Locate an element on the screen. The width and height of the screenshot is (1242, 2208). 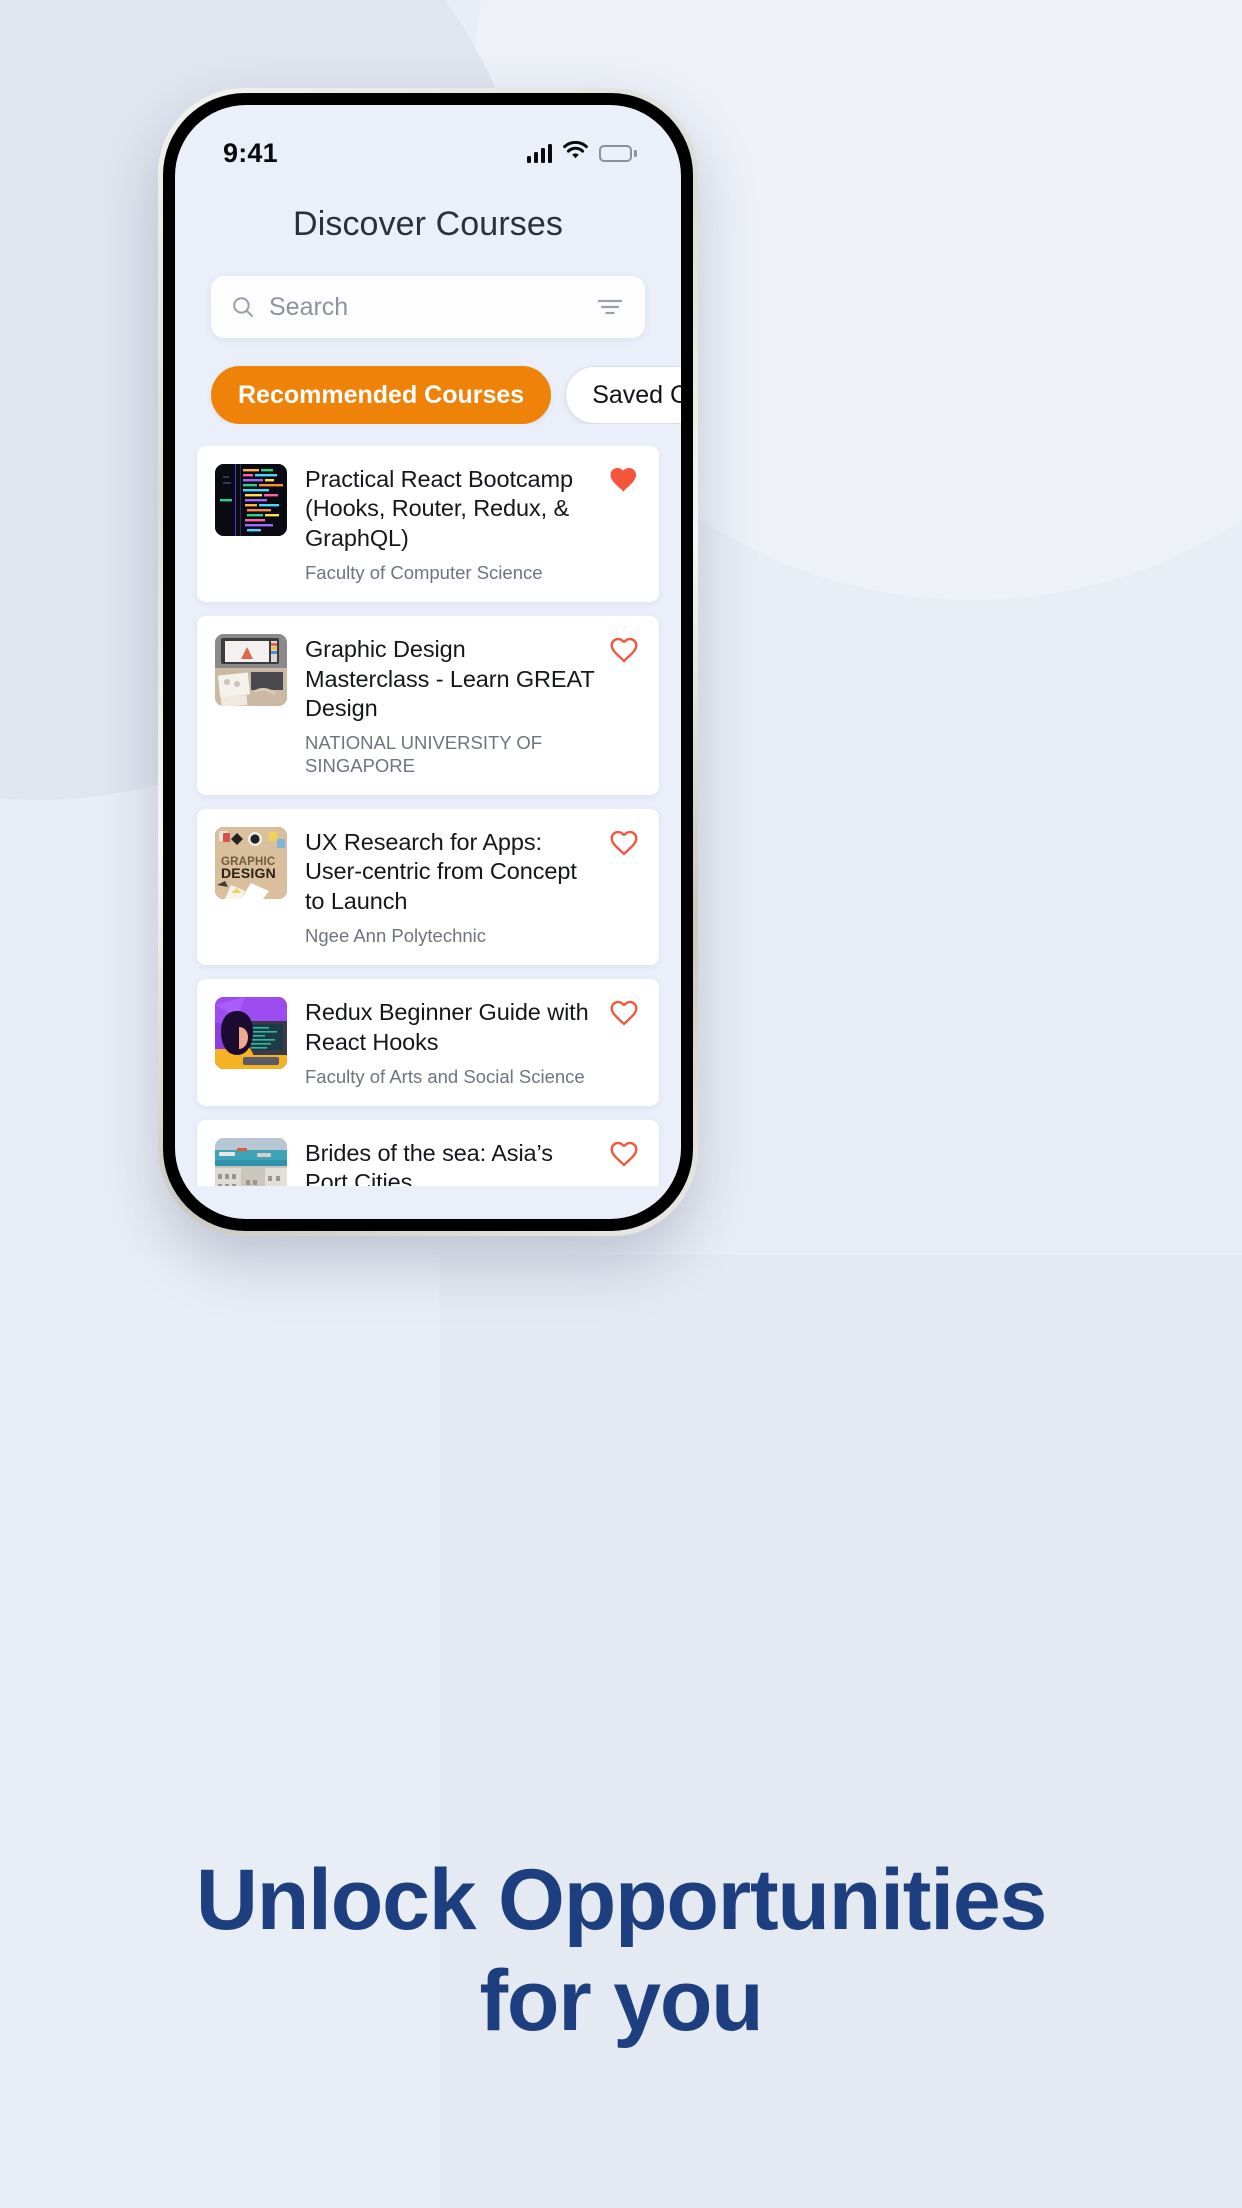
page-title: Discover Courses is located at coordinates (428, 224).